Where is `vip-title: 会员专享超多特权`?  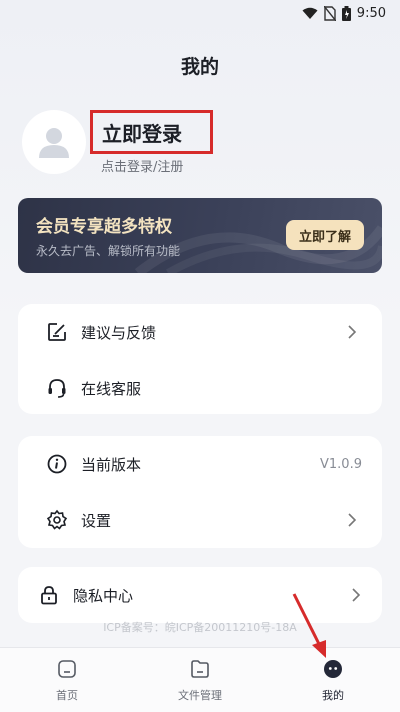 vip-title: 会员专享超多特权 is located at coordinates (104, 227).